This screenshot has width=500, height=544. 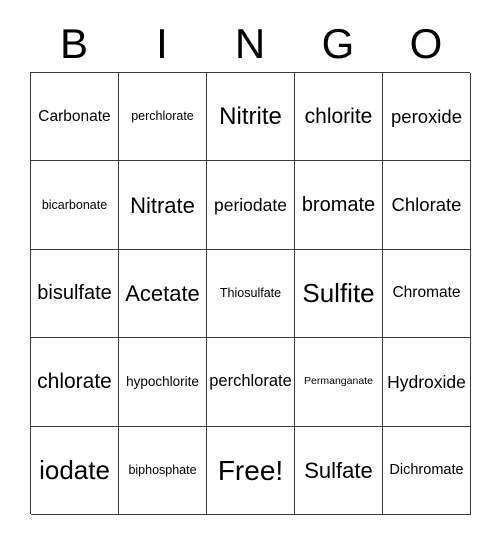 I want to click on bingo-cell: Nitrate, so click(x=163, y=205).